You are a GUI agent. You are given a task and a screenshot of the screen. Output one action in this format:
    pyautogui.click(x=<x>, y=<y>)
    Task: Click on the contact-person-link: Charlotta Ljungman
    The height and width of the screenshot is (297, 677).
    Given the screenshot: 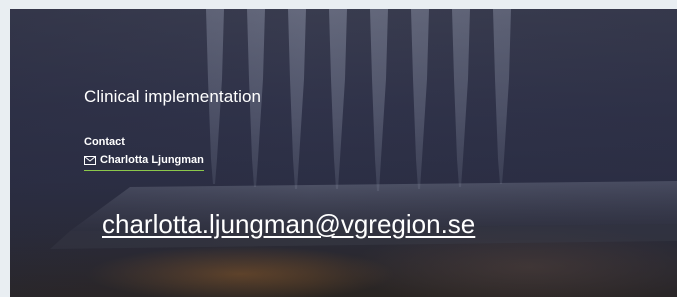 What is the action you would take?
    pyautogui.click(x=144, y=162)
    